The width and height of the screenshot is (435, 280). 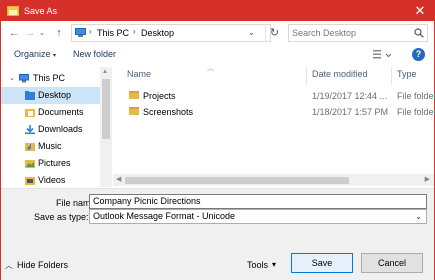 I want to click on help-icon: ?, so click(x=418, y=54).